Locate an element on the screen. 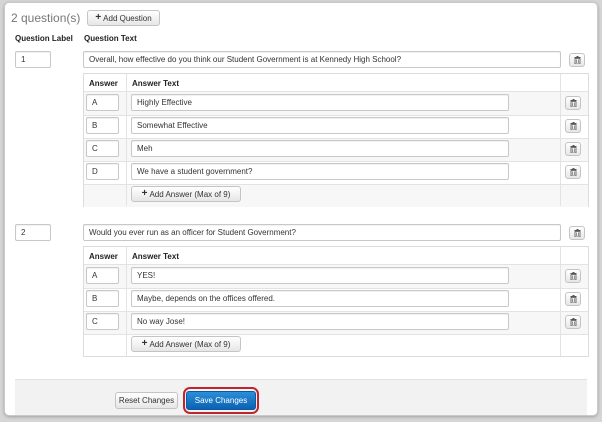 The width and height of the screenshot is (602, 422). add-question-button: + Add Question is located at coordinates (123, 18).